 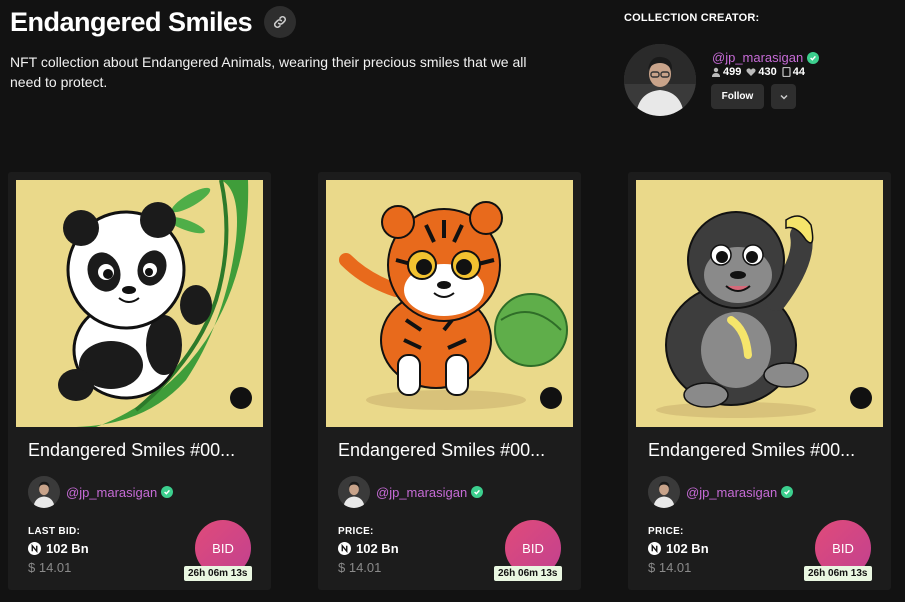 What do you see at coordinates (798, 72) in the screenshot?
I see `items-count: 44` at bounding box center [798, 72].